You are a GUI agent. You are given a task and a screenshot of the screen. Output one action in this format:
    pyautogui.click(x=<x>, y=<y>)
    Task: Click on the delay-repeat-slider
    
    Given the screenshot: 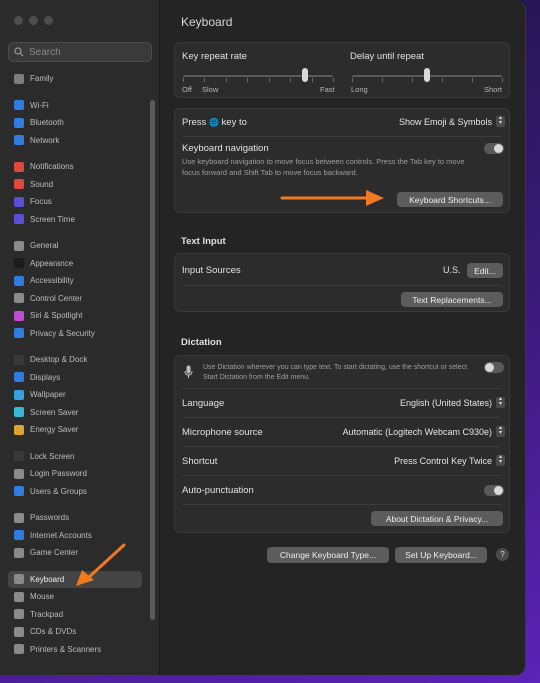 What is the action you would take?
    pyautogui.click(x=427, y=75)
    